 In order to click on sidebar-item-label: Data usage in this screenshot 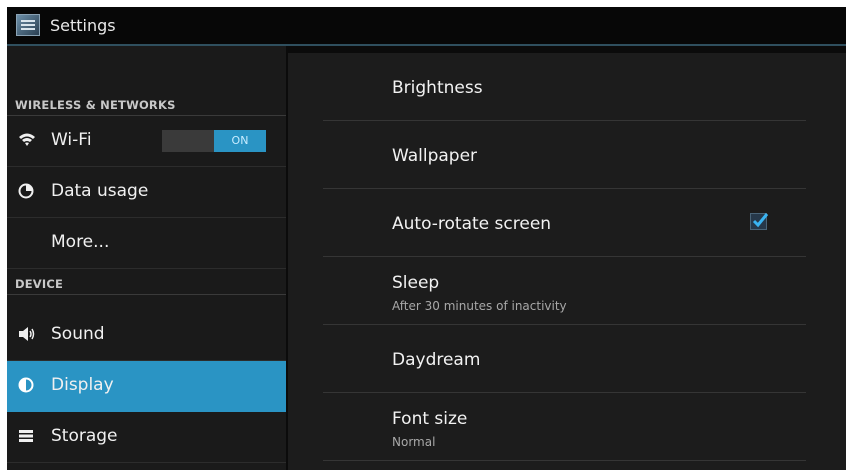, I will do `click(100, 191)`.